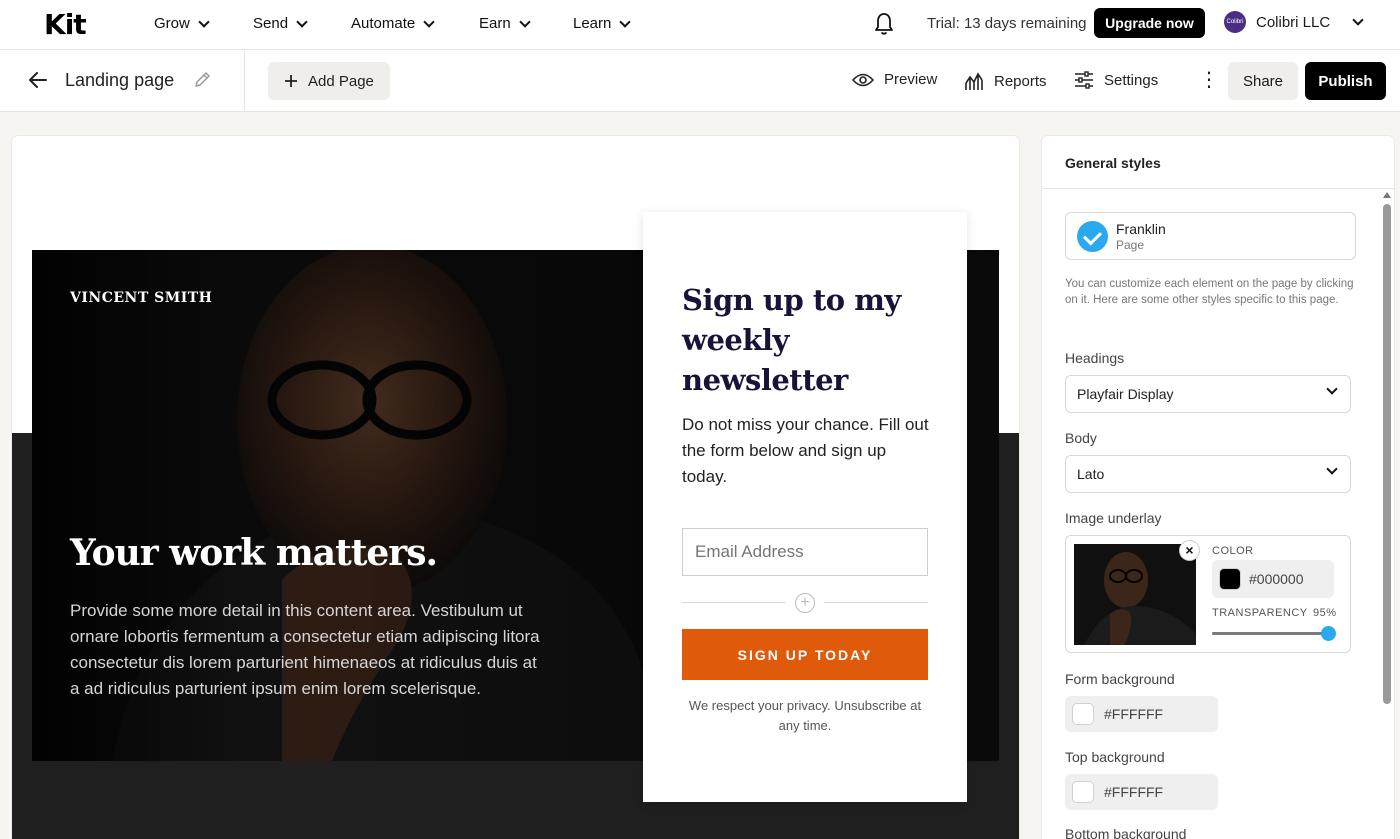 The image size is (1400, 839). Describe the element at coordinates (141, 298) in the screenshot. I see `author-name: VINCENT SMITH` at that location.